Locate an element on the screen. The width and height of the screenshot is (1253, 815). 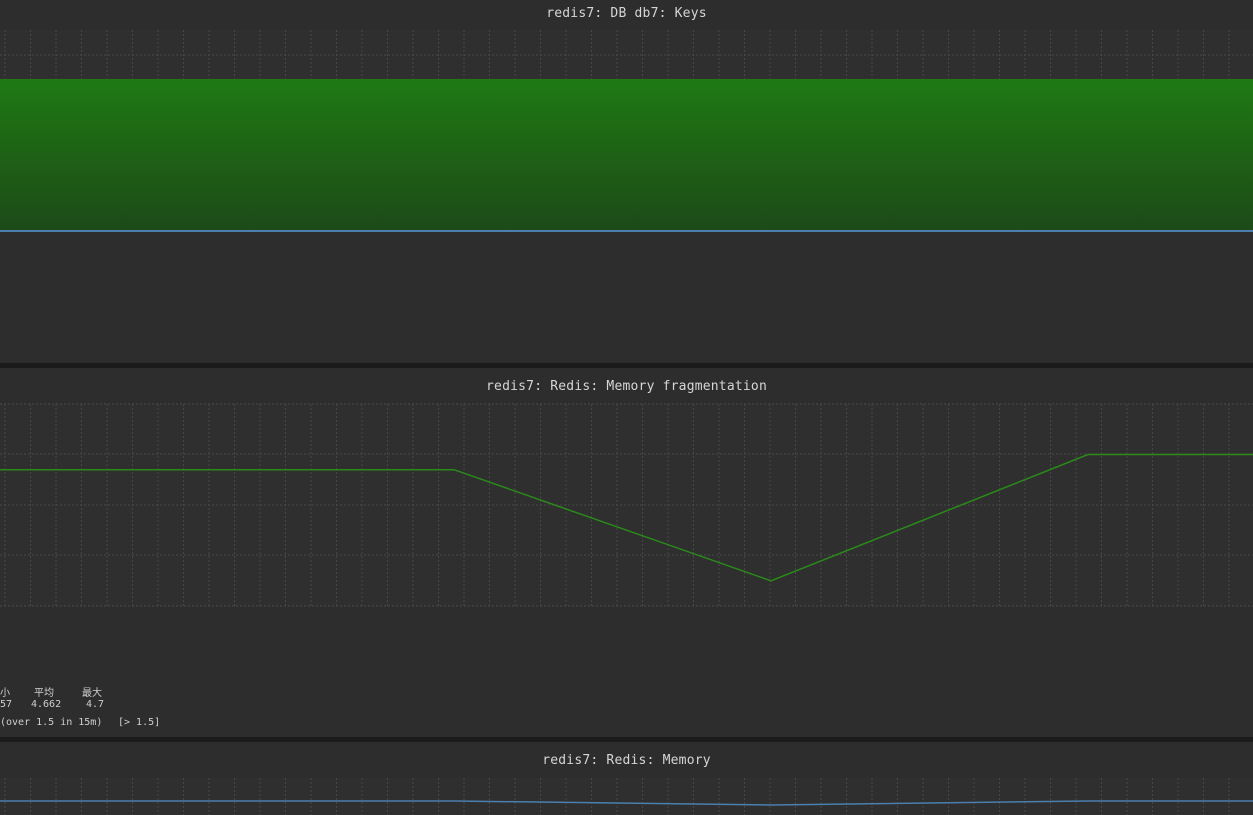
legend-value-avg: 4.662 is located at coordinates (46, 704).